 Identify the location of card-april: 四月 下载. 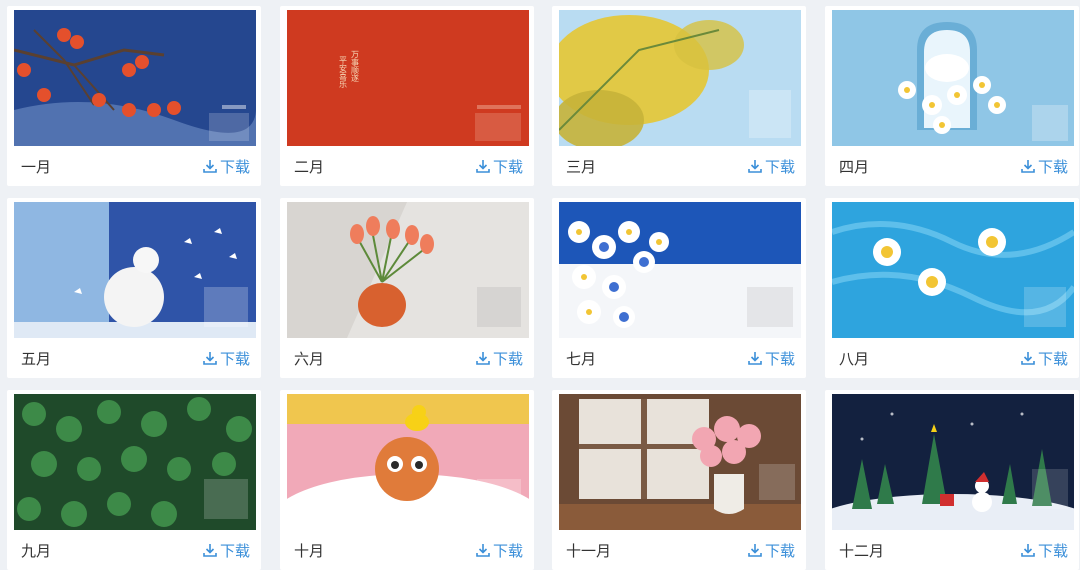
(952, 96).